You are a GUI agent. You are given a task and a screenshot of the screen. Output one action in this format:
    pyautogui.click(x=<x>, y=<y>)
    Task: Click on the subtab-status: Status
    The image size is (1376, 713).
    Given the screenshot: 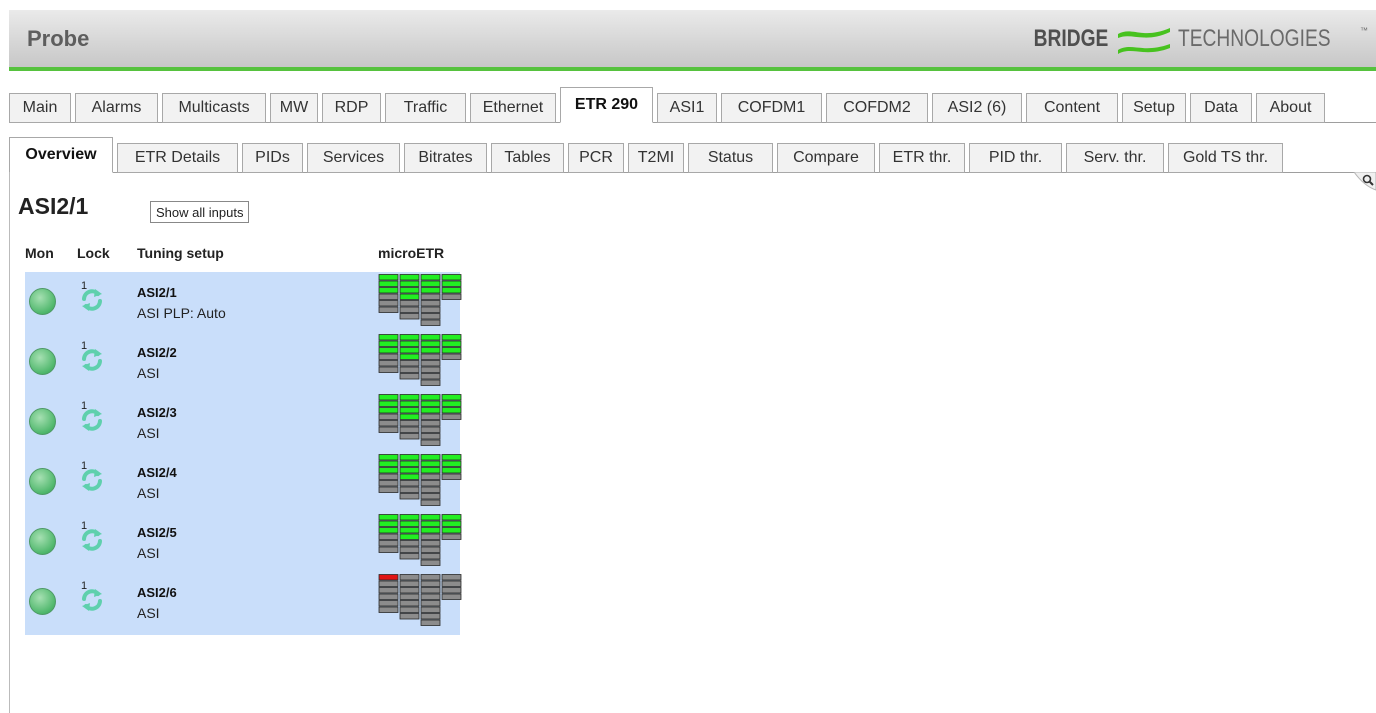 What is the action you would take?
    pyautogui.click(x=730, y=158)
    